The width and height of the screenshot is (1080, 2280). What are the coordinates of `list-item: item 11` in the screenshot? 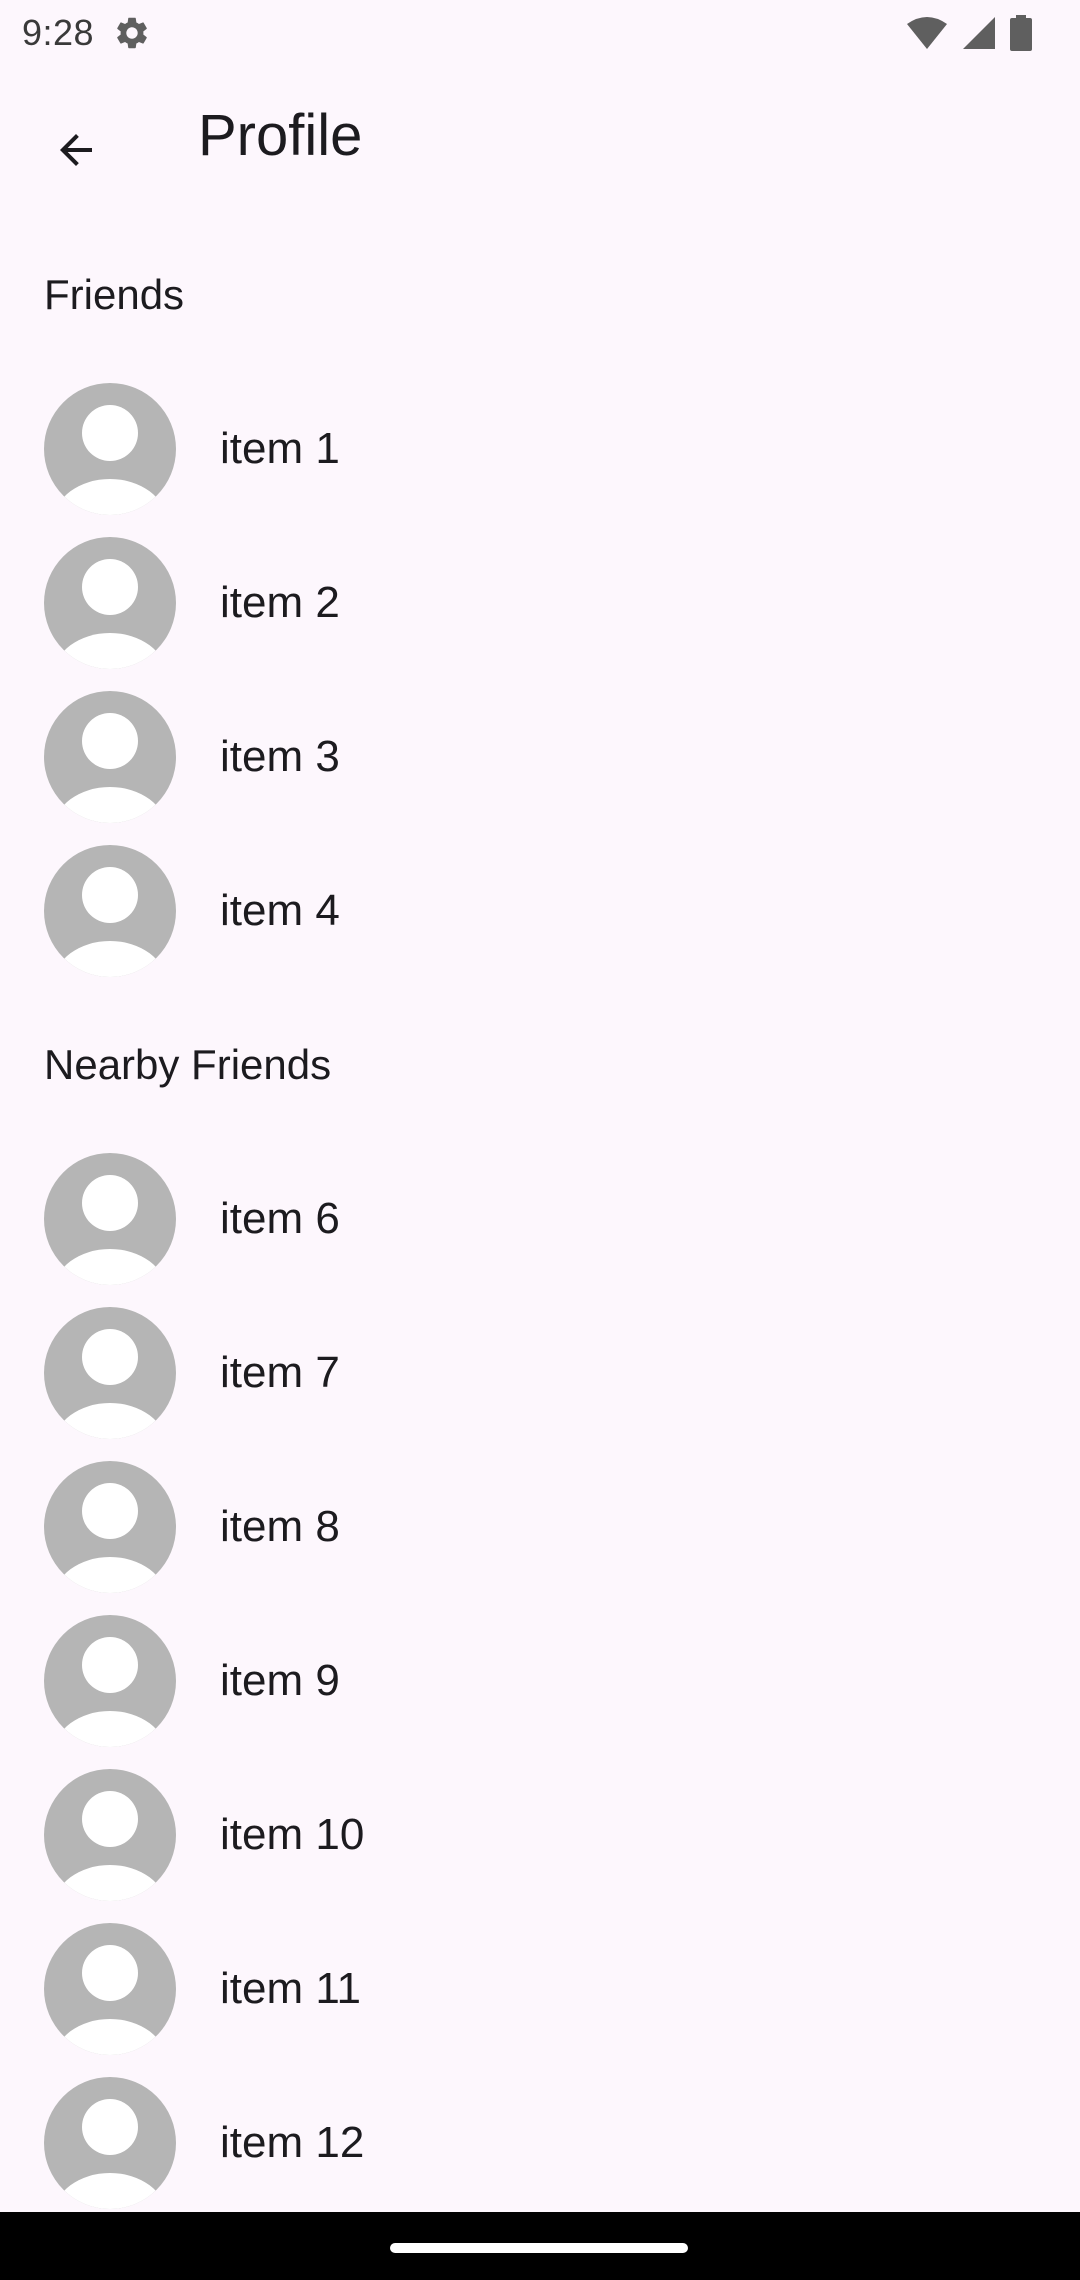 It's located at (540, 1989).